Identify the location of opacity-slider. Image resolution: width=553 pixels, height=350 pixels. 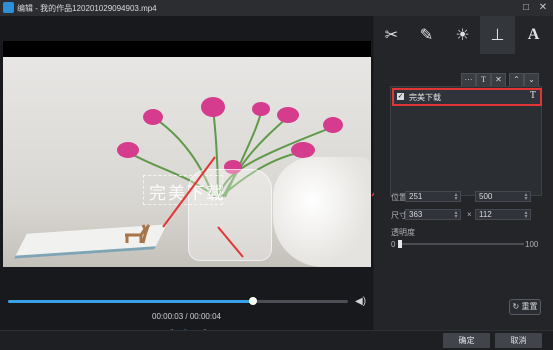
(461, 244).